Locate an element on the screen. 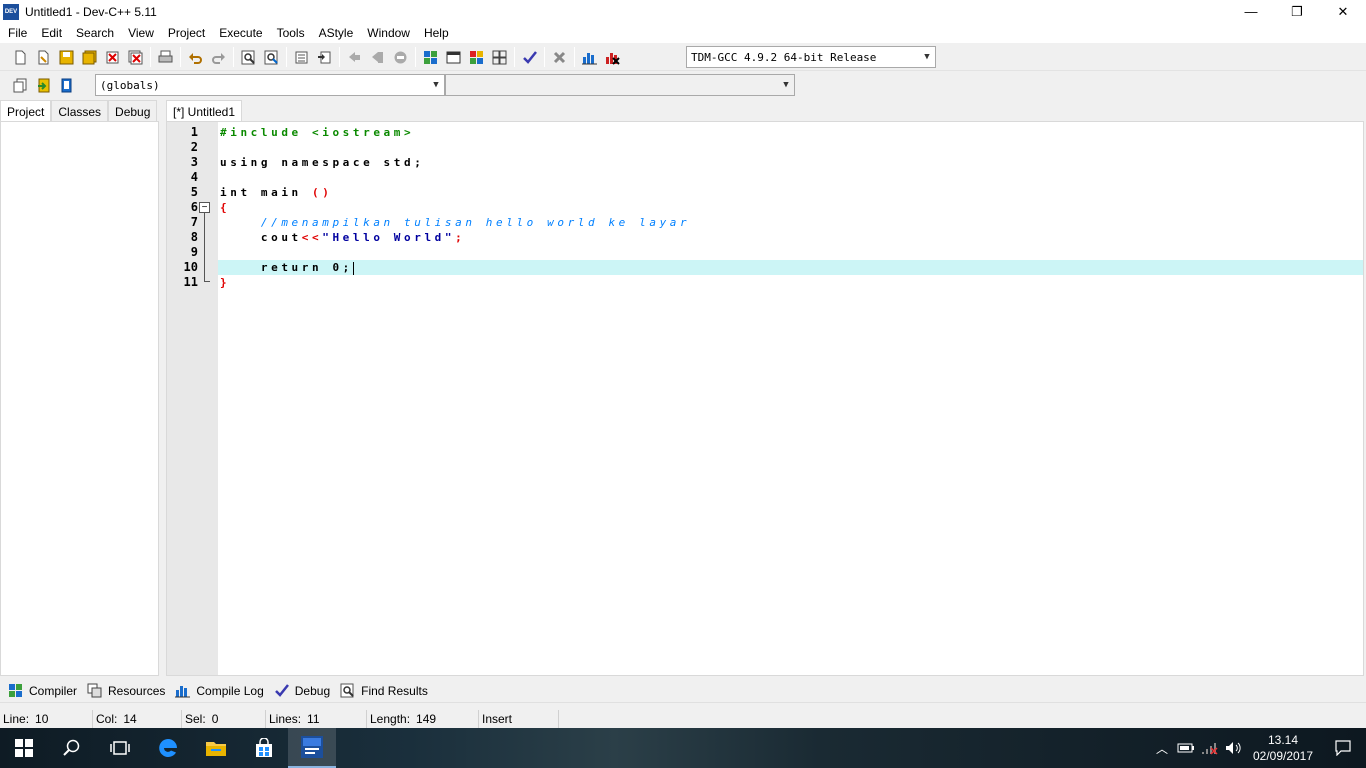  menu-edit: Edit is located at coordinates (51, 33).